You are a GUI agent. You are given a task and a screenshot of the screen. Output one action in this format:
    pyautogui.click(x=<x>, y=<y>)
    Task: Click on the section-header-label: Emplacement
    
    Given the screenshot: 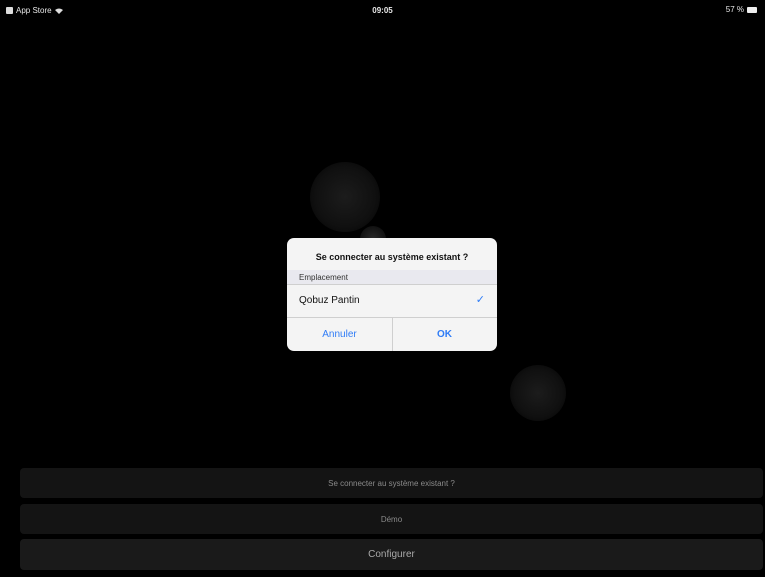 What is the action you would take?
    pyautogui.click(x=323, y=277)
    